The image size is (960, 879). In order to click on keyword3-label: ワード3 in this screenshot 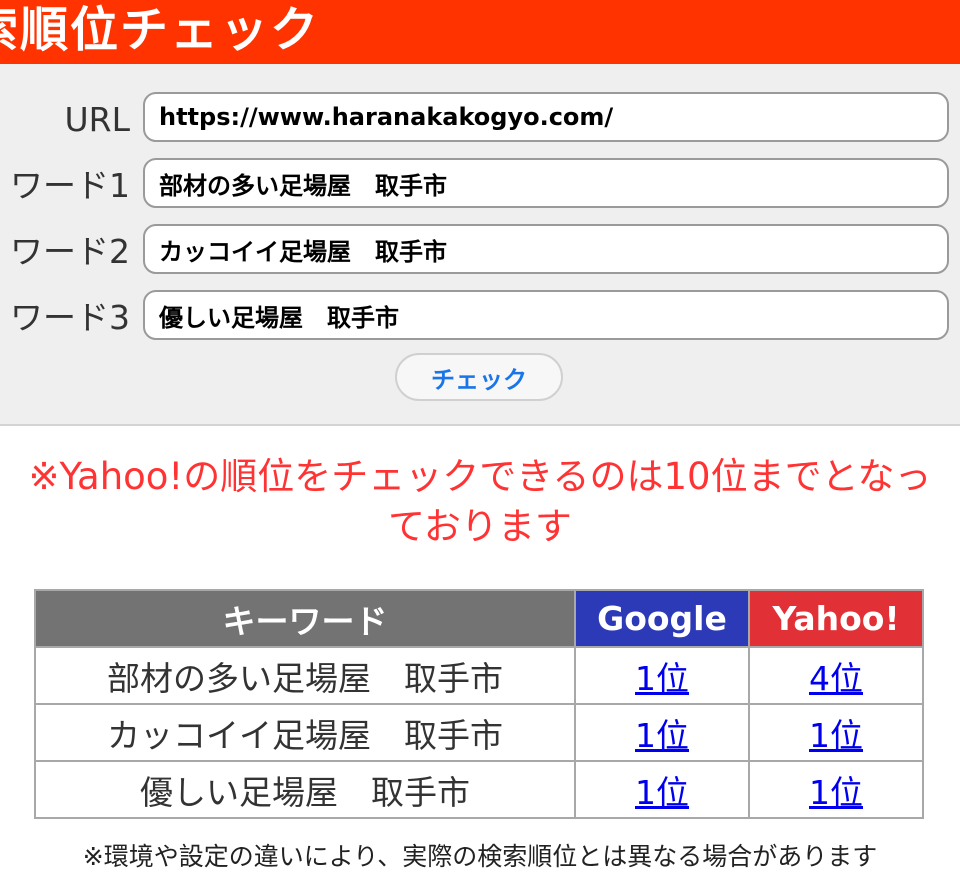, I will do `click(70, 317)`.